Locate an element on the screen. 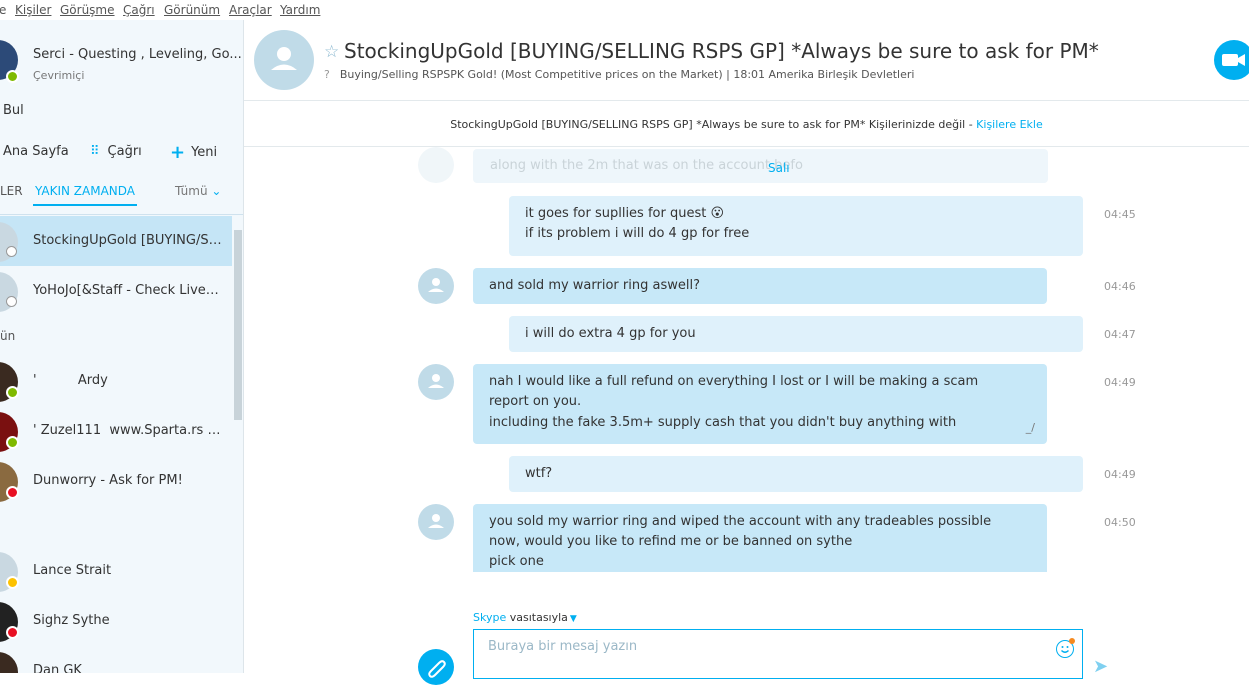  contact-item: Dunworry - Ask for PM! is located at coordinates (116, 481).